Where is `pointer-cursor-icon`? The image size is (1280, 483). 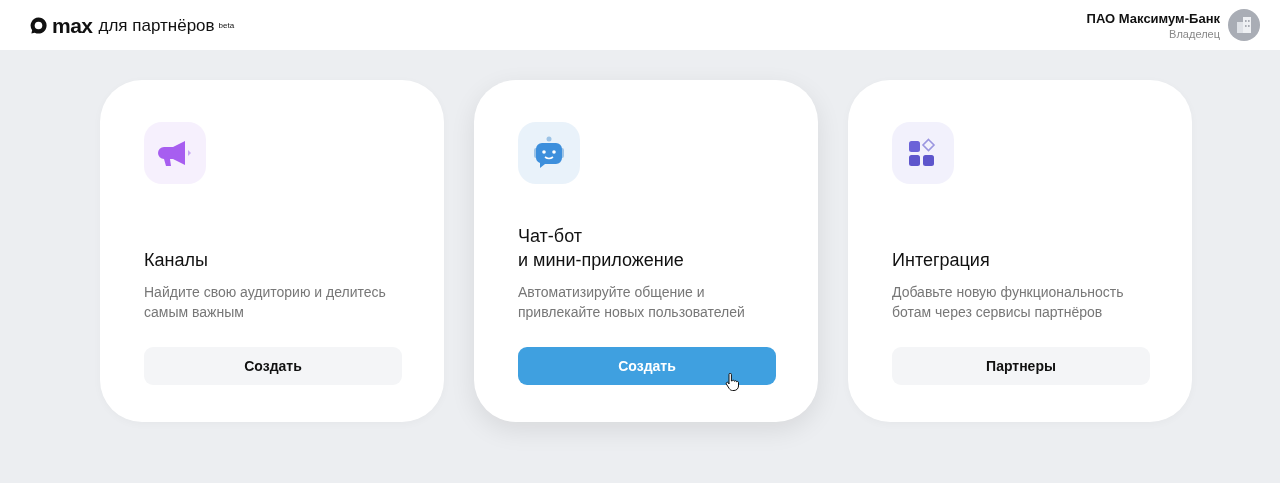 pointer-cursor-icon is located at coordinates (732, 382).